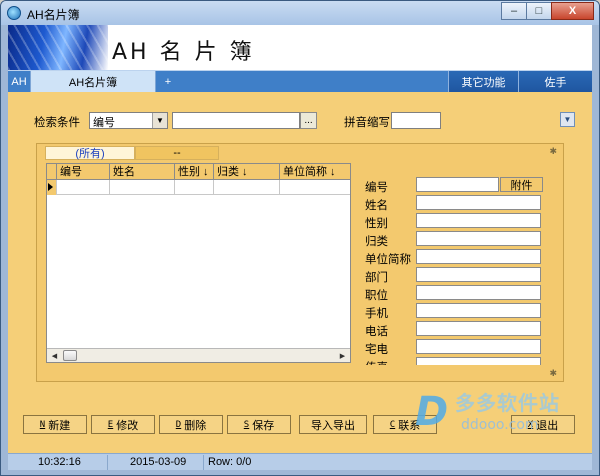  What do you see at coordinates (376, 206) in the screenshot?
I see `field-label: 姓名` at bounding box center [376, 206].